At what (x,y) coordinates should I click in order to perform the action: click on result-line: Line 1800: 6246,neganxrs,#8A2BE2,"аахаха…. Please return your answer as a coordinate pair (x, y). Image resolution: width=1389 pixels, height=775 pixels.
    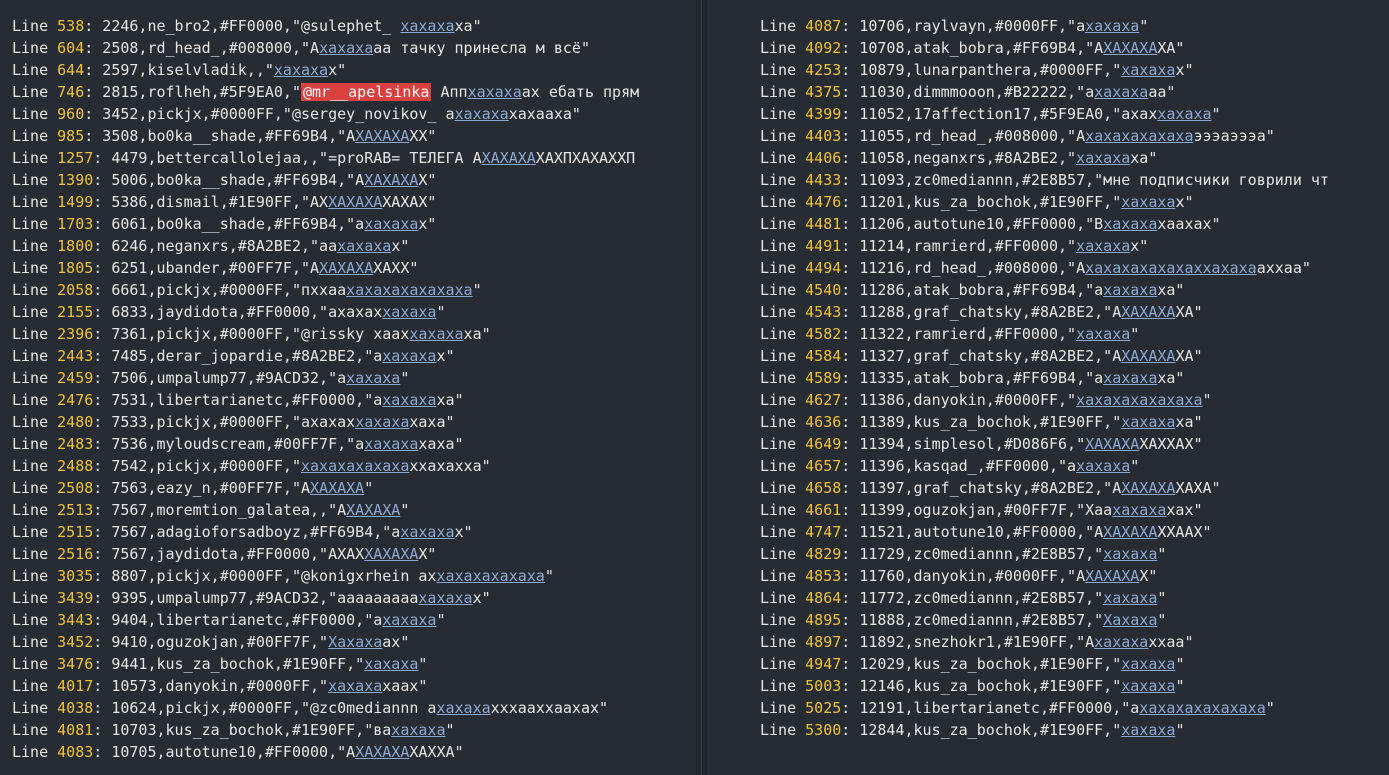
    Looking at the image, I should click on (325, 246).